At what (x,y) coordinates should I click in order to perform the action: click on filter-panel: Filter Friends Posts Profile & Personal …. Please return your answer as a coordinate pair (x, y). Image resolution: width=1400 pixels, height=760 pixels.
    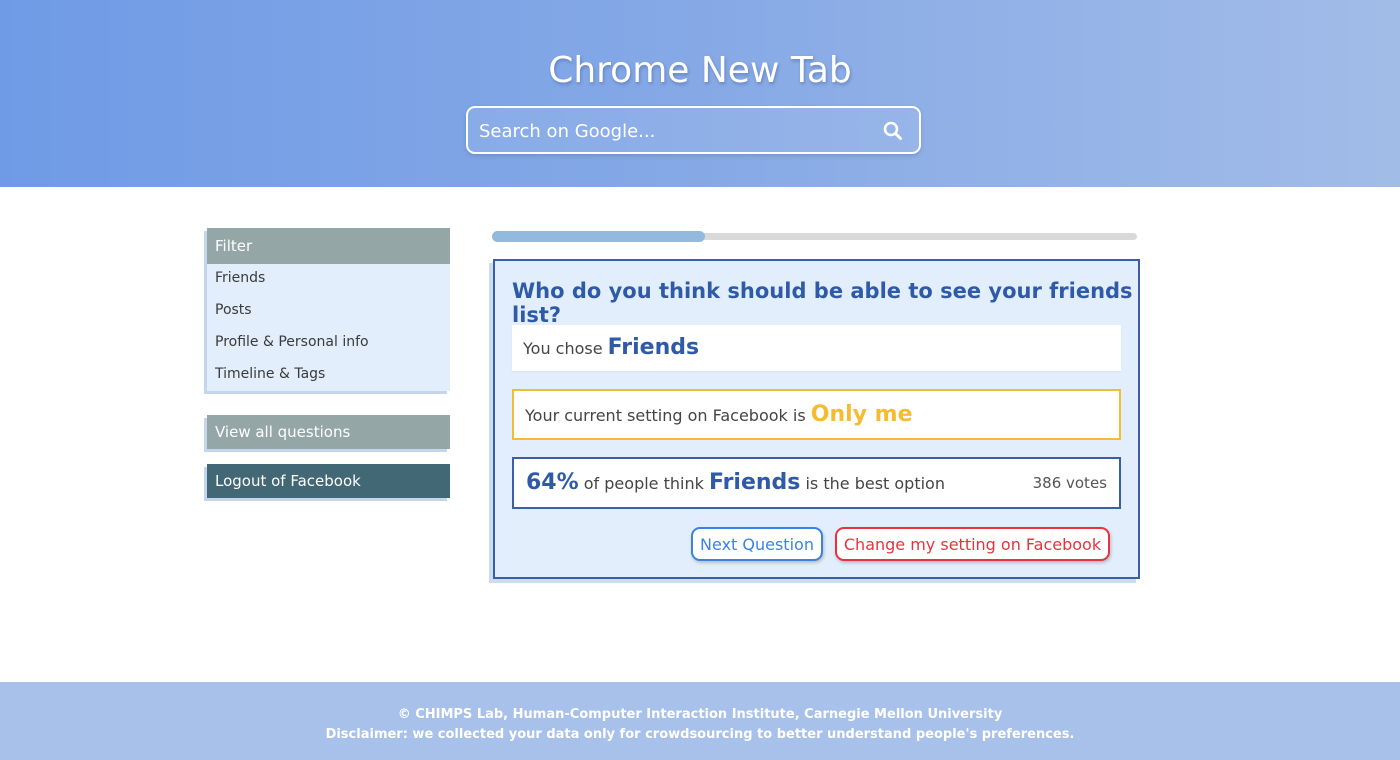
    Looking at the image, I should click on (328, 309).